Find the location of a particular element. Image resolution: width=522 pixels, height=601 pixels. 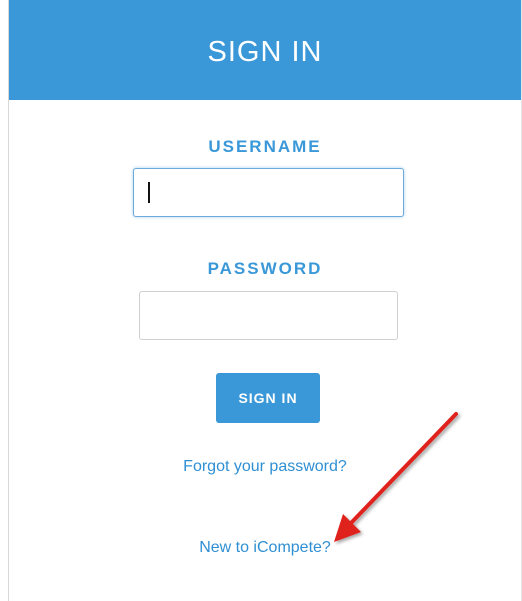

password-label: PASSWORD is located at coordinates (265, 268).